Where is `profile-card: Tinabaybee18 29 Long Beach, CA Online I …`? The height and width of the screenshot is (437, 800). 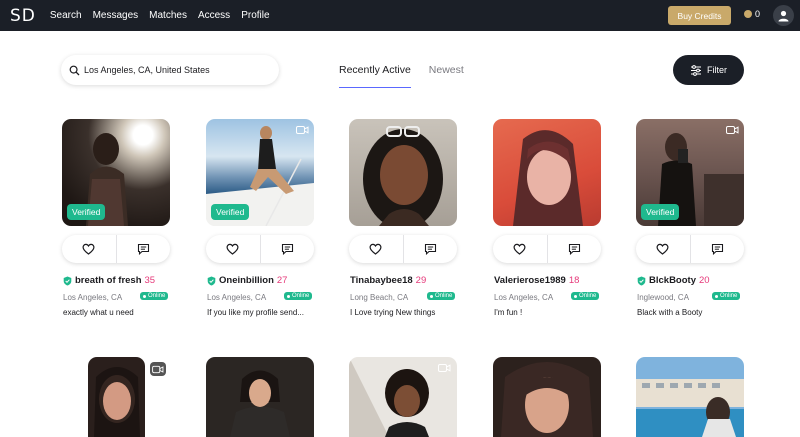
profile-card: Tinabaybee18 29 Long Beach, CA Online I … is located at coordinates (403, 218).